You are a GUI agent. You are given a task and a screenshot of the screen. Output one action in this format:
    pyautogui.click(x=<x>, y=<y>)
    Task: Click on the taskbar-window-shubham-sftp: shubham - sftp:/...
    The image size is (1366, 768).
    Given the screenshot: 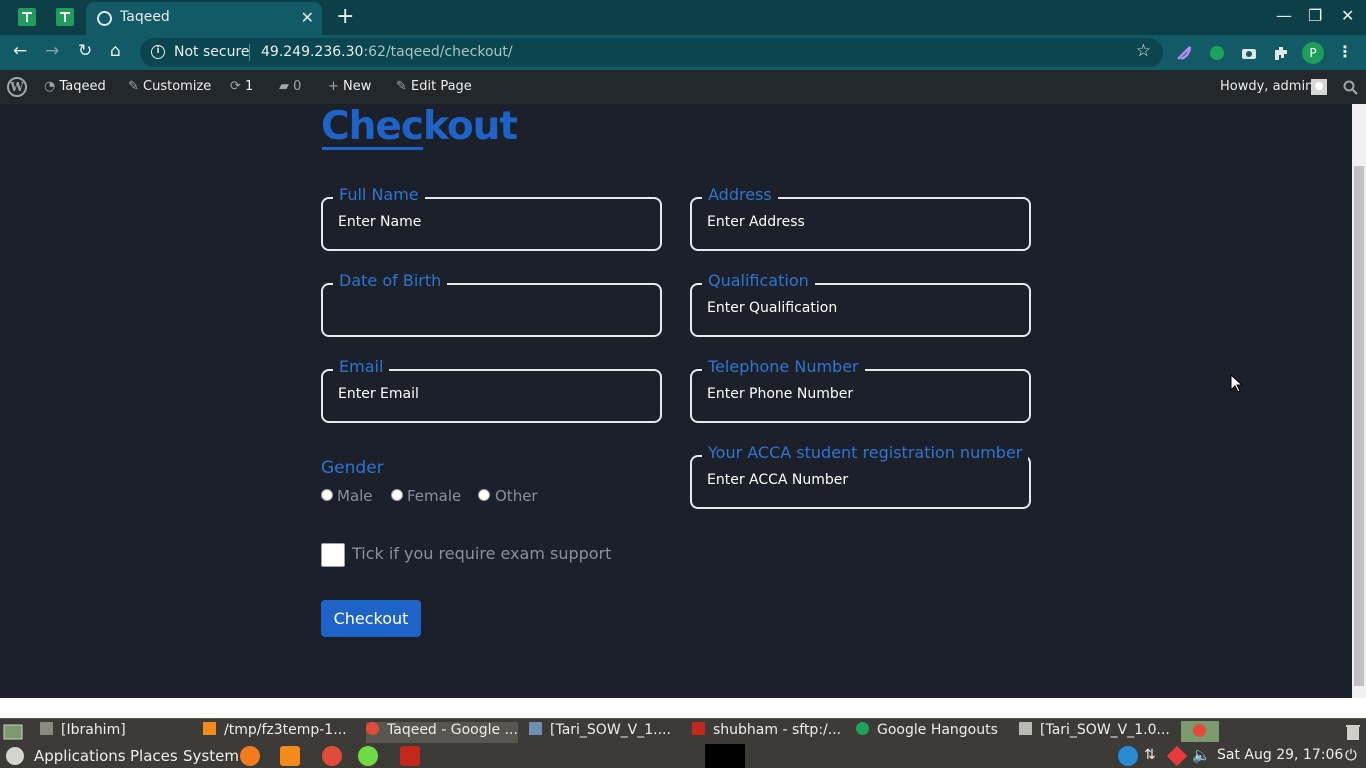 What is the action you would take?
    pyautogui.click(x=769, y=732)
    